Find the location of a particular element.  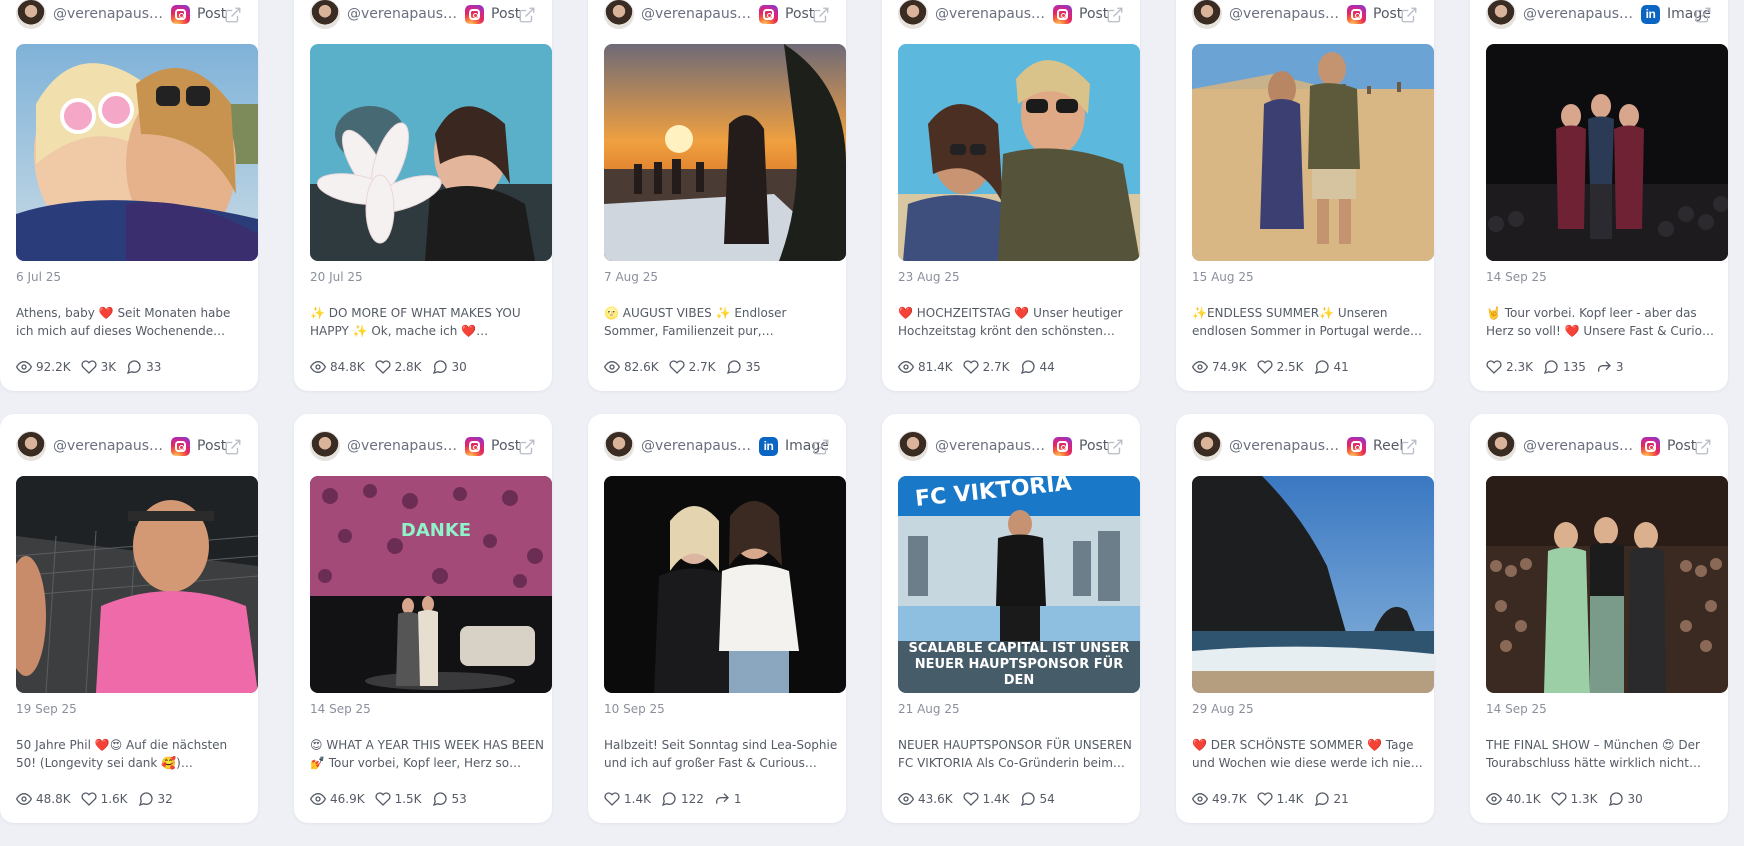

stat-value: 43.6K is located at coordinates (935, 799).